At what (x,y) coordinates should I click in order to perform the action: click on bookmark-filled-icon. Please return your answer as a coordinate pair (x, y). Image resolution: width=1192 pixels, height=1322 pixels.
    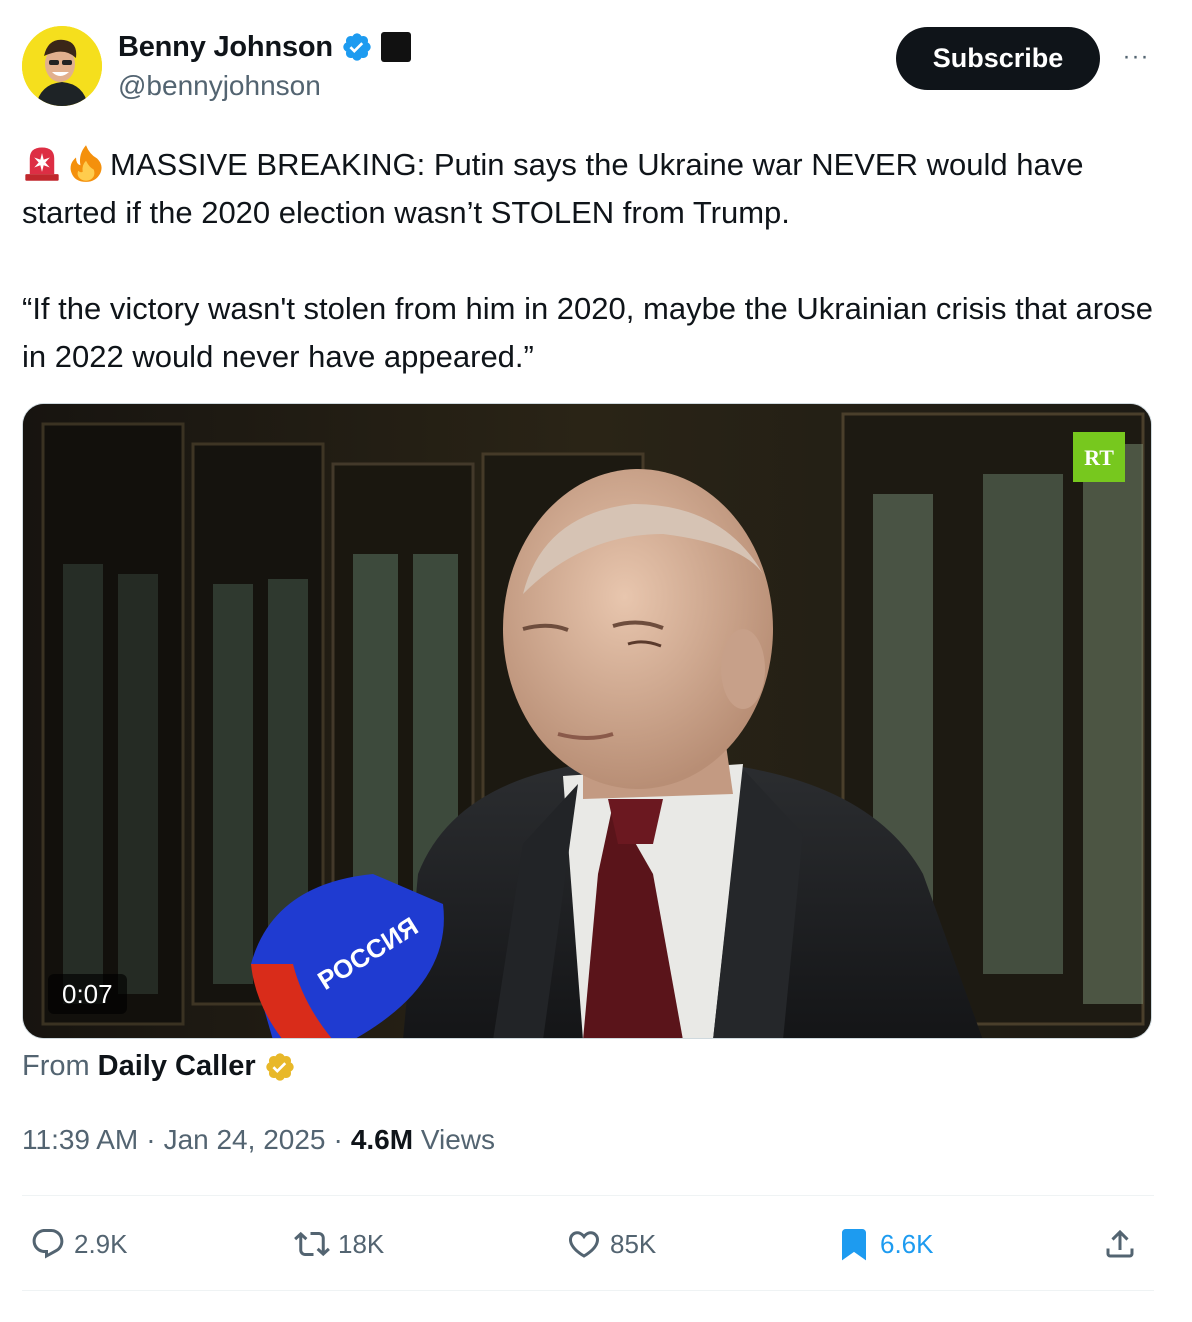
    Looking at the image, I should click on (854, 1245).